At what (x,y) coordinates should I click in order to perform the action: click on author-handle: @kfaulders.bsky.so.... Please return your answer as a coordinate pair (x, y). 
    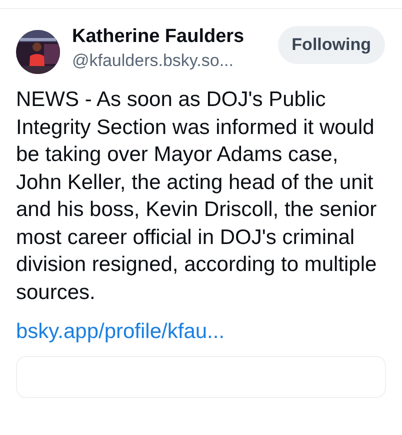
    Looking at the image, I should click on (169, 61).